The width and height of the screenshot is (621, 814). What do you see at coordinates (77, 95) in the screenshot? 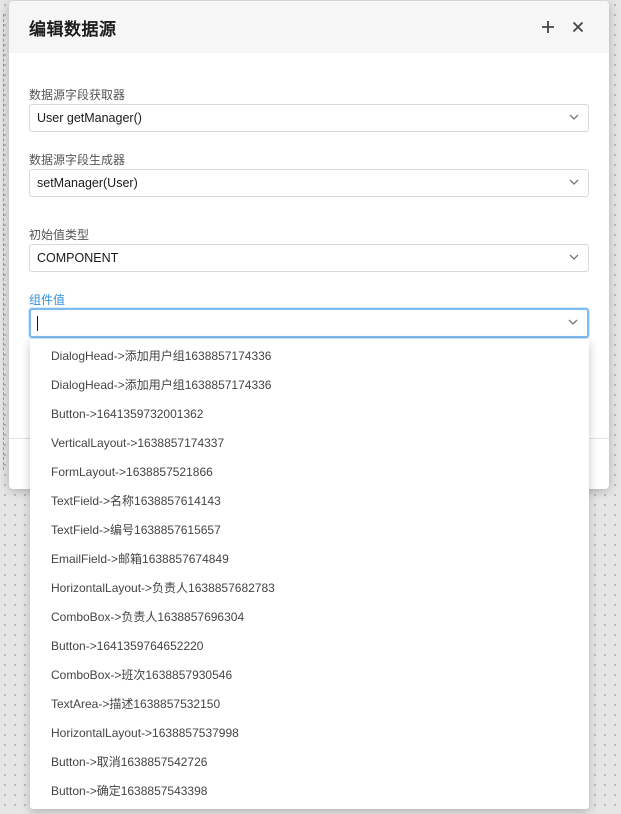
I see `getter-label: 数据源字段获取器` at bounding box center [77, 95].